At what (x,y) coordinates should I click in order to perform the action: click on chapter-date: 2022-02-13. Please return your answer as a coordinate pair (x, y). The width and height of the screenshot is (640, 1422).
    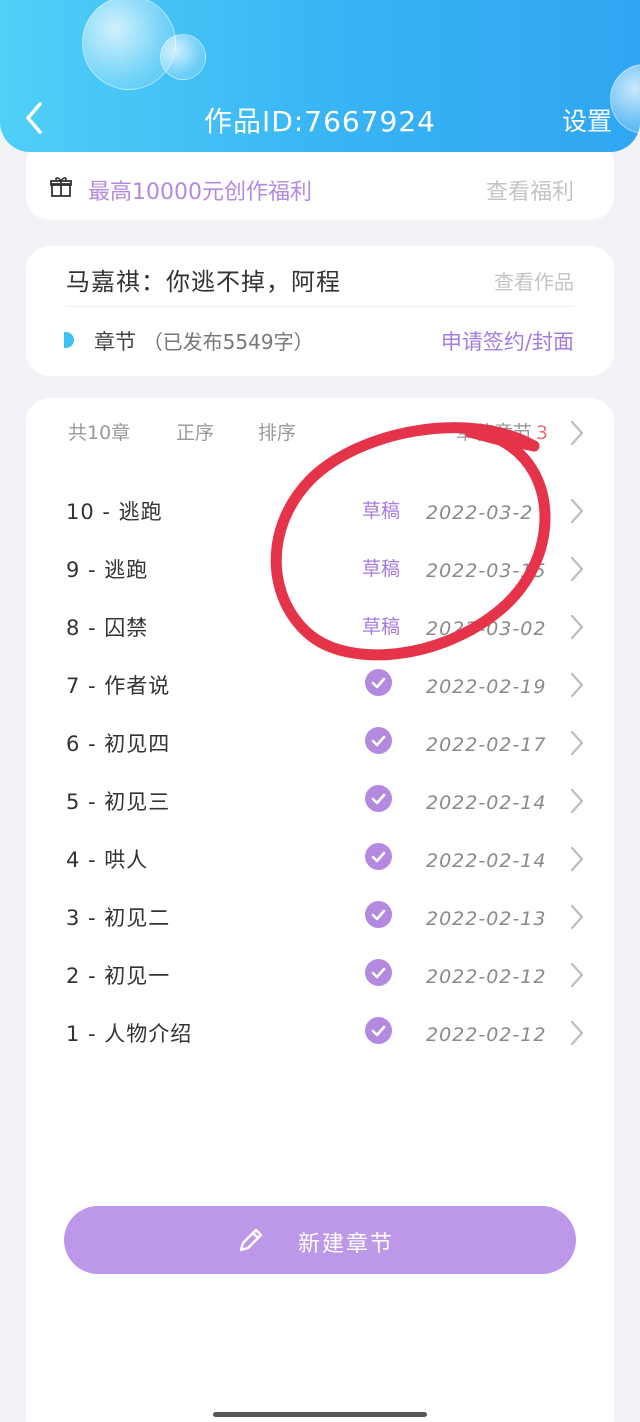
    Looking at the image, I should click on (486, 919).